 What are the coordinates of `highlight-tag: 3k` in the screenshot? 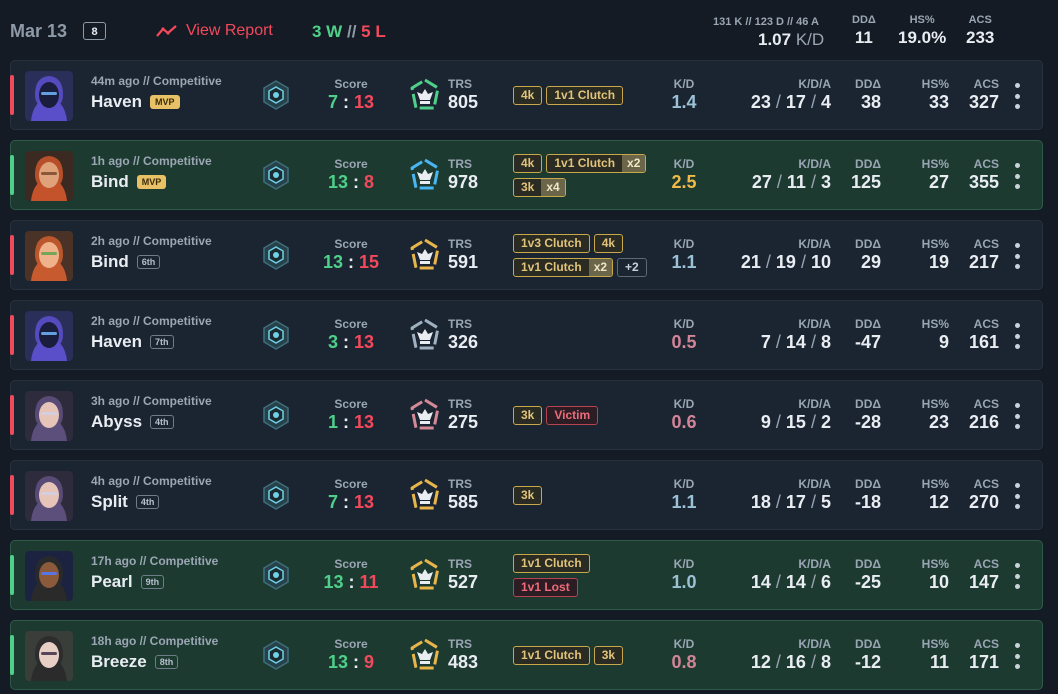 It's located at (528, 415).